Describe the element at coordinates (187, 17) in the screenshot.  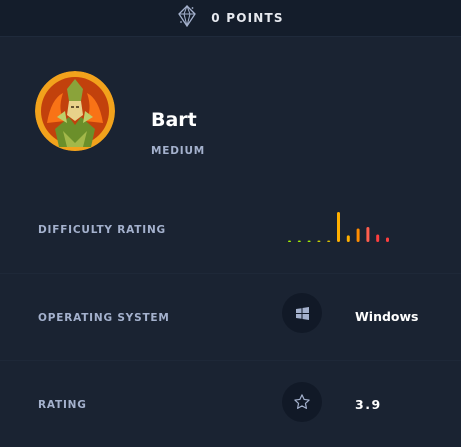
I see `diamond-icon` at that location.